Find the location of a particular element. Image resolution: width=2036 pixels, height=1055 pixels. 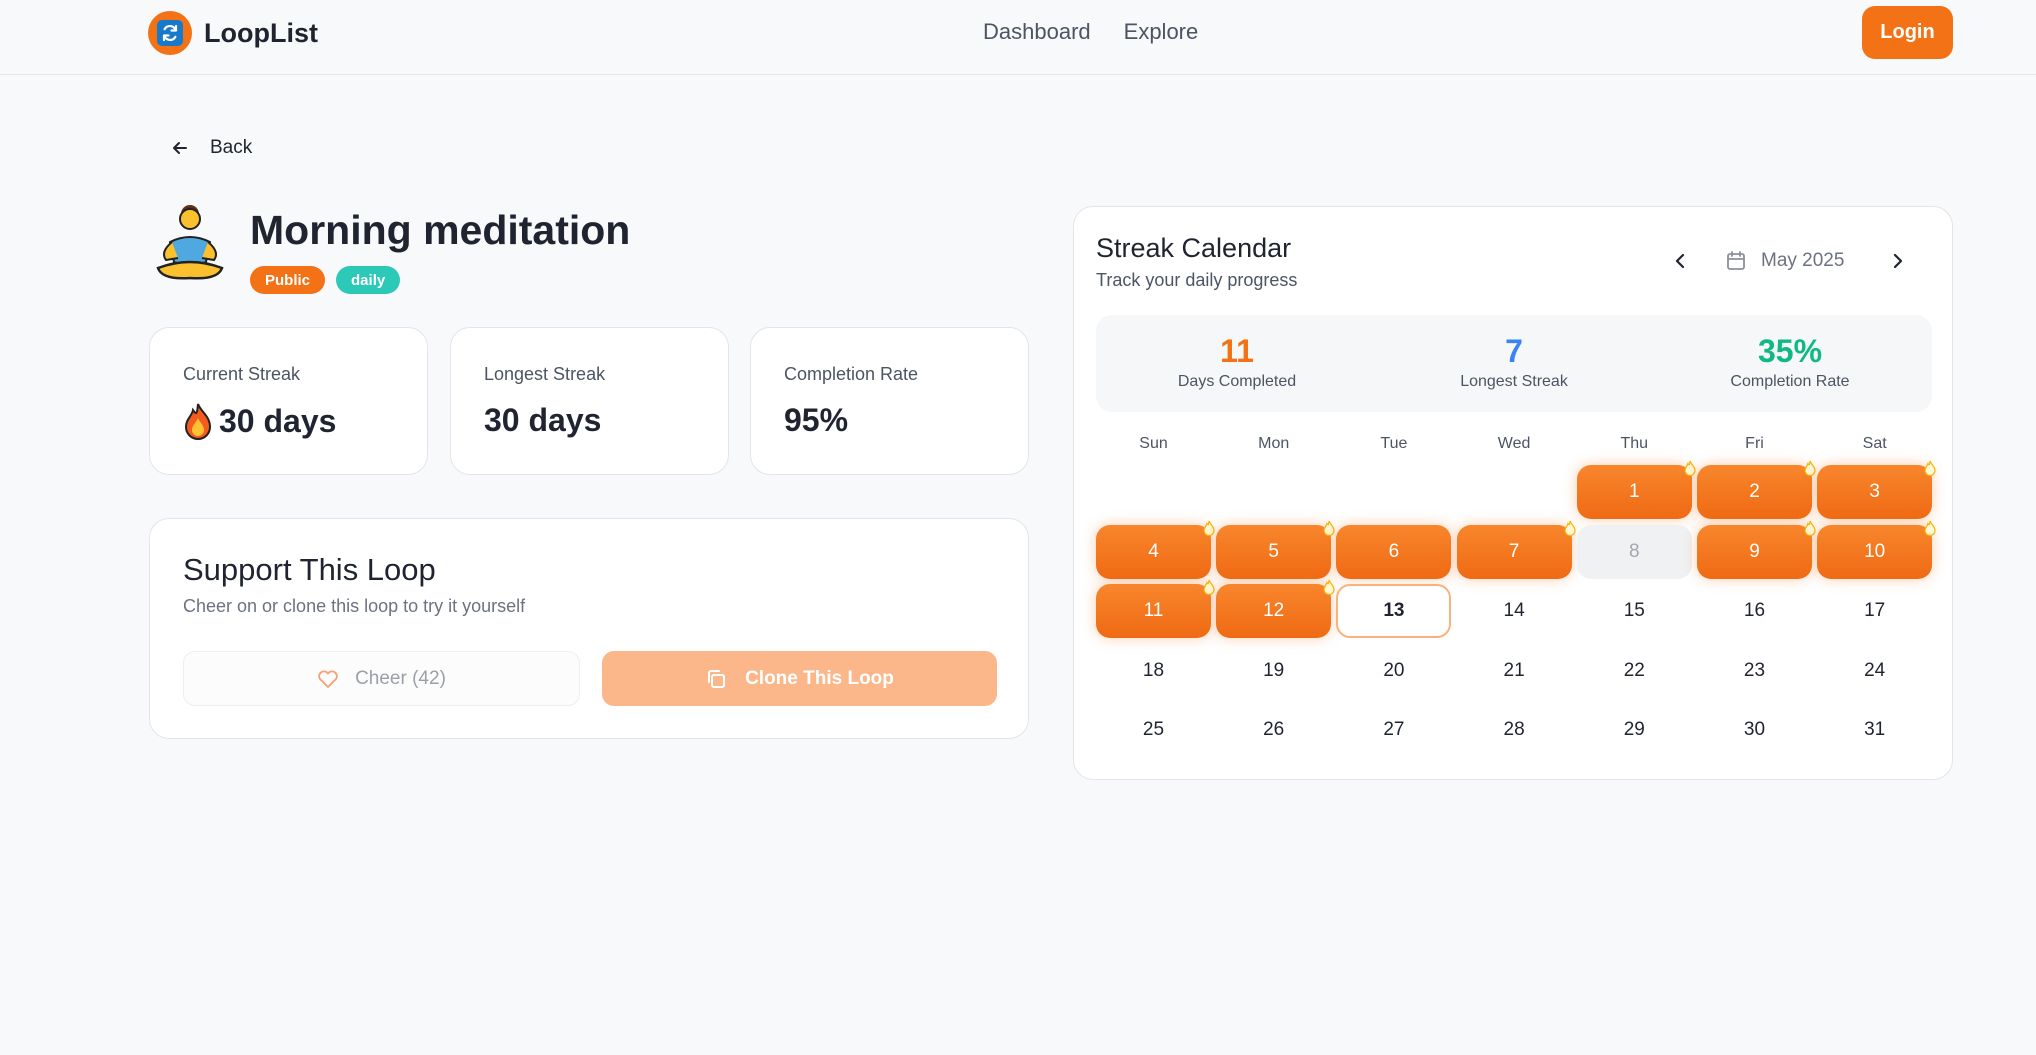

fire-icon is located at coordinates (198, 421).